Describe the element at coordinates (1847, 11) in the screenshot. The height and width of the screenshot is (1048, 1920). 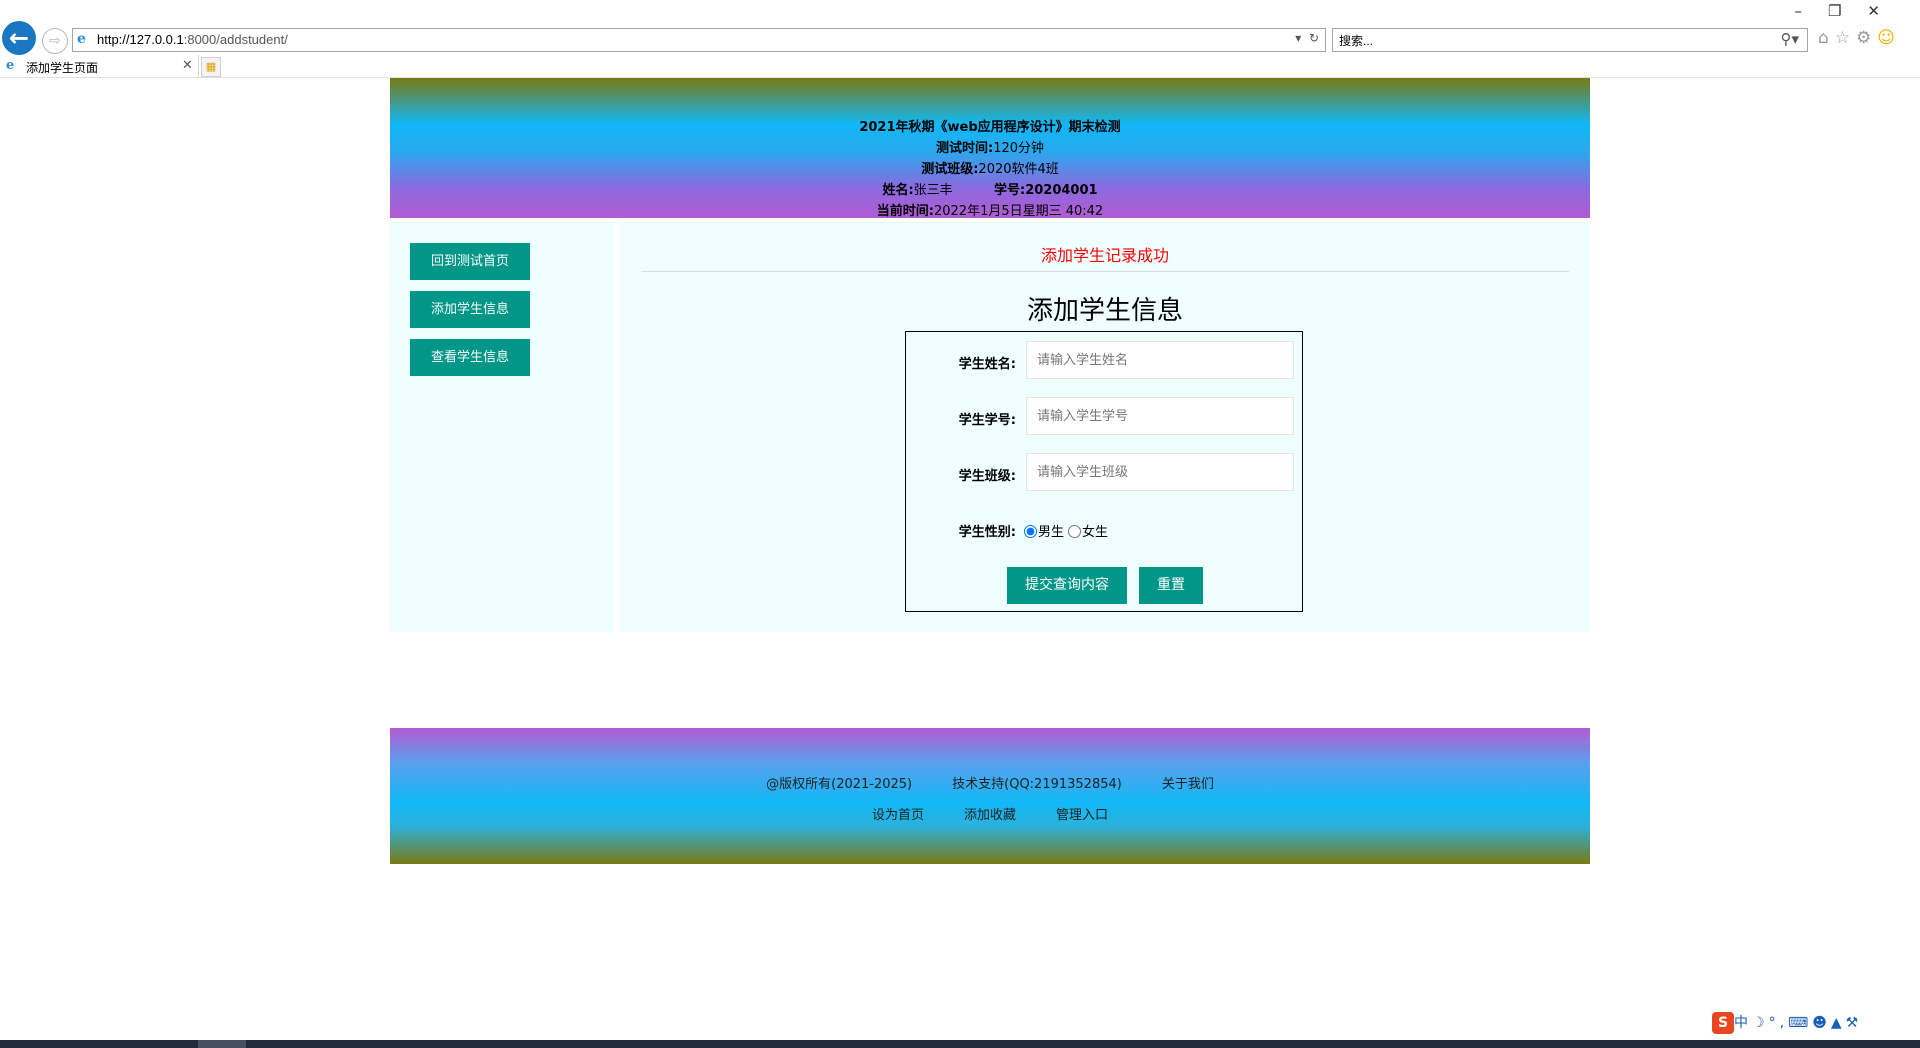
I see `restore-icon: ❐` at that location.